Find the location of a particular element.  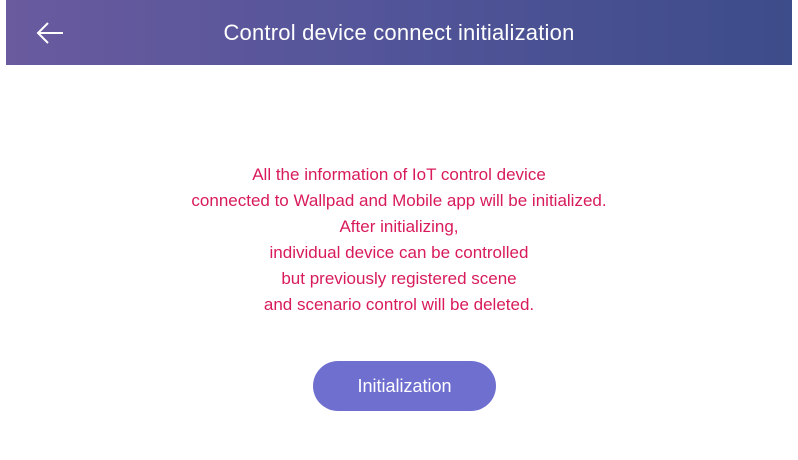

back-button is located at coordinates (50, 33).